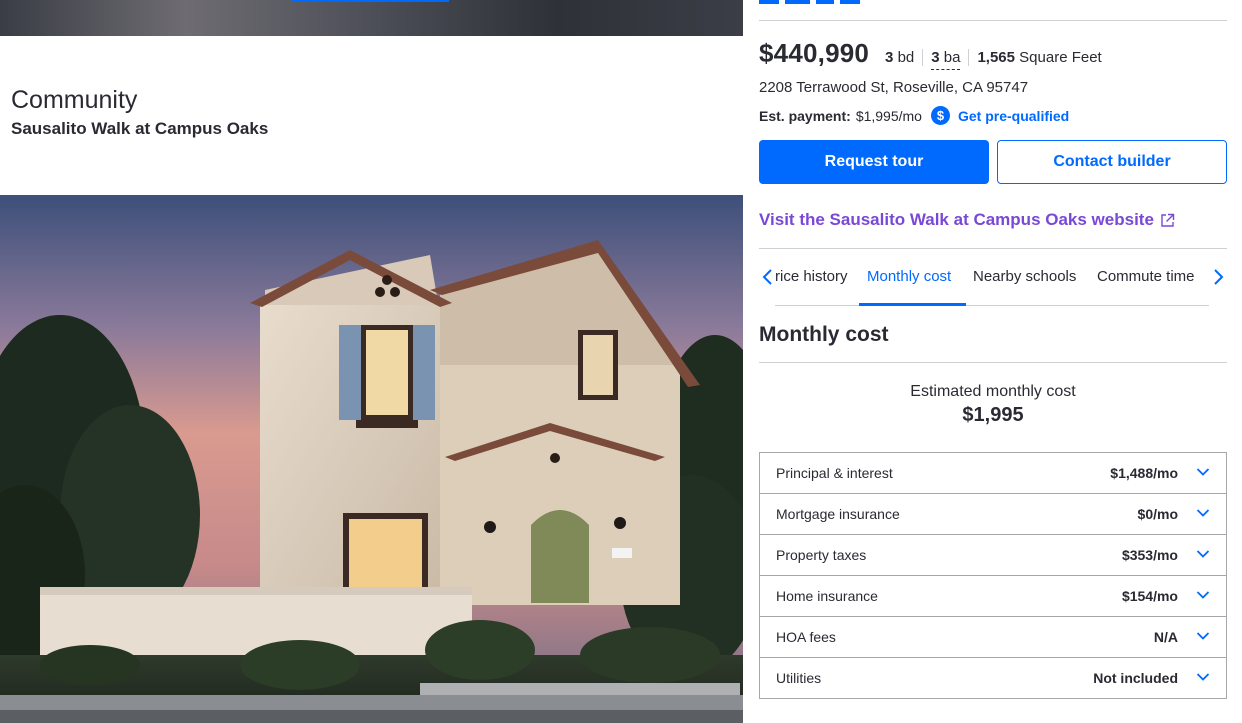  What do you see at coordinates (993, 677) in the screenshot?
I see `cost-row-utilities: Utilities Not included` at bounding box center [993, 677].